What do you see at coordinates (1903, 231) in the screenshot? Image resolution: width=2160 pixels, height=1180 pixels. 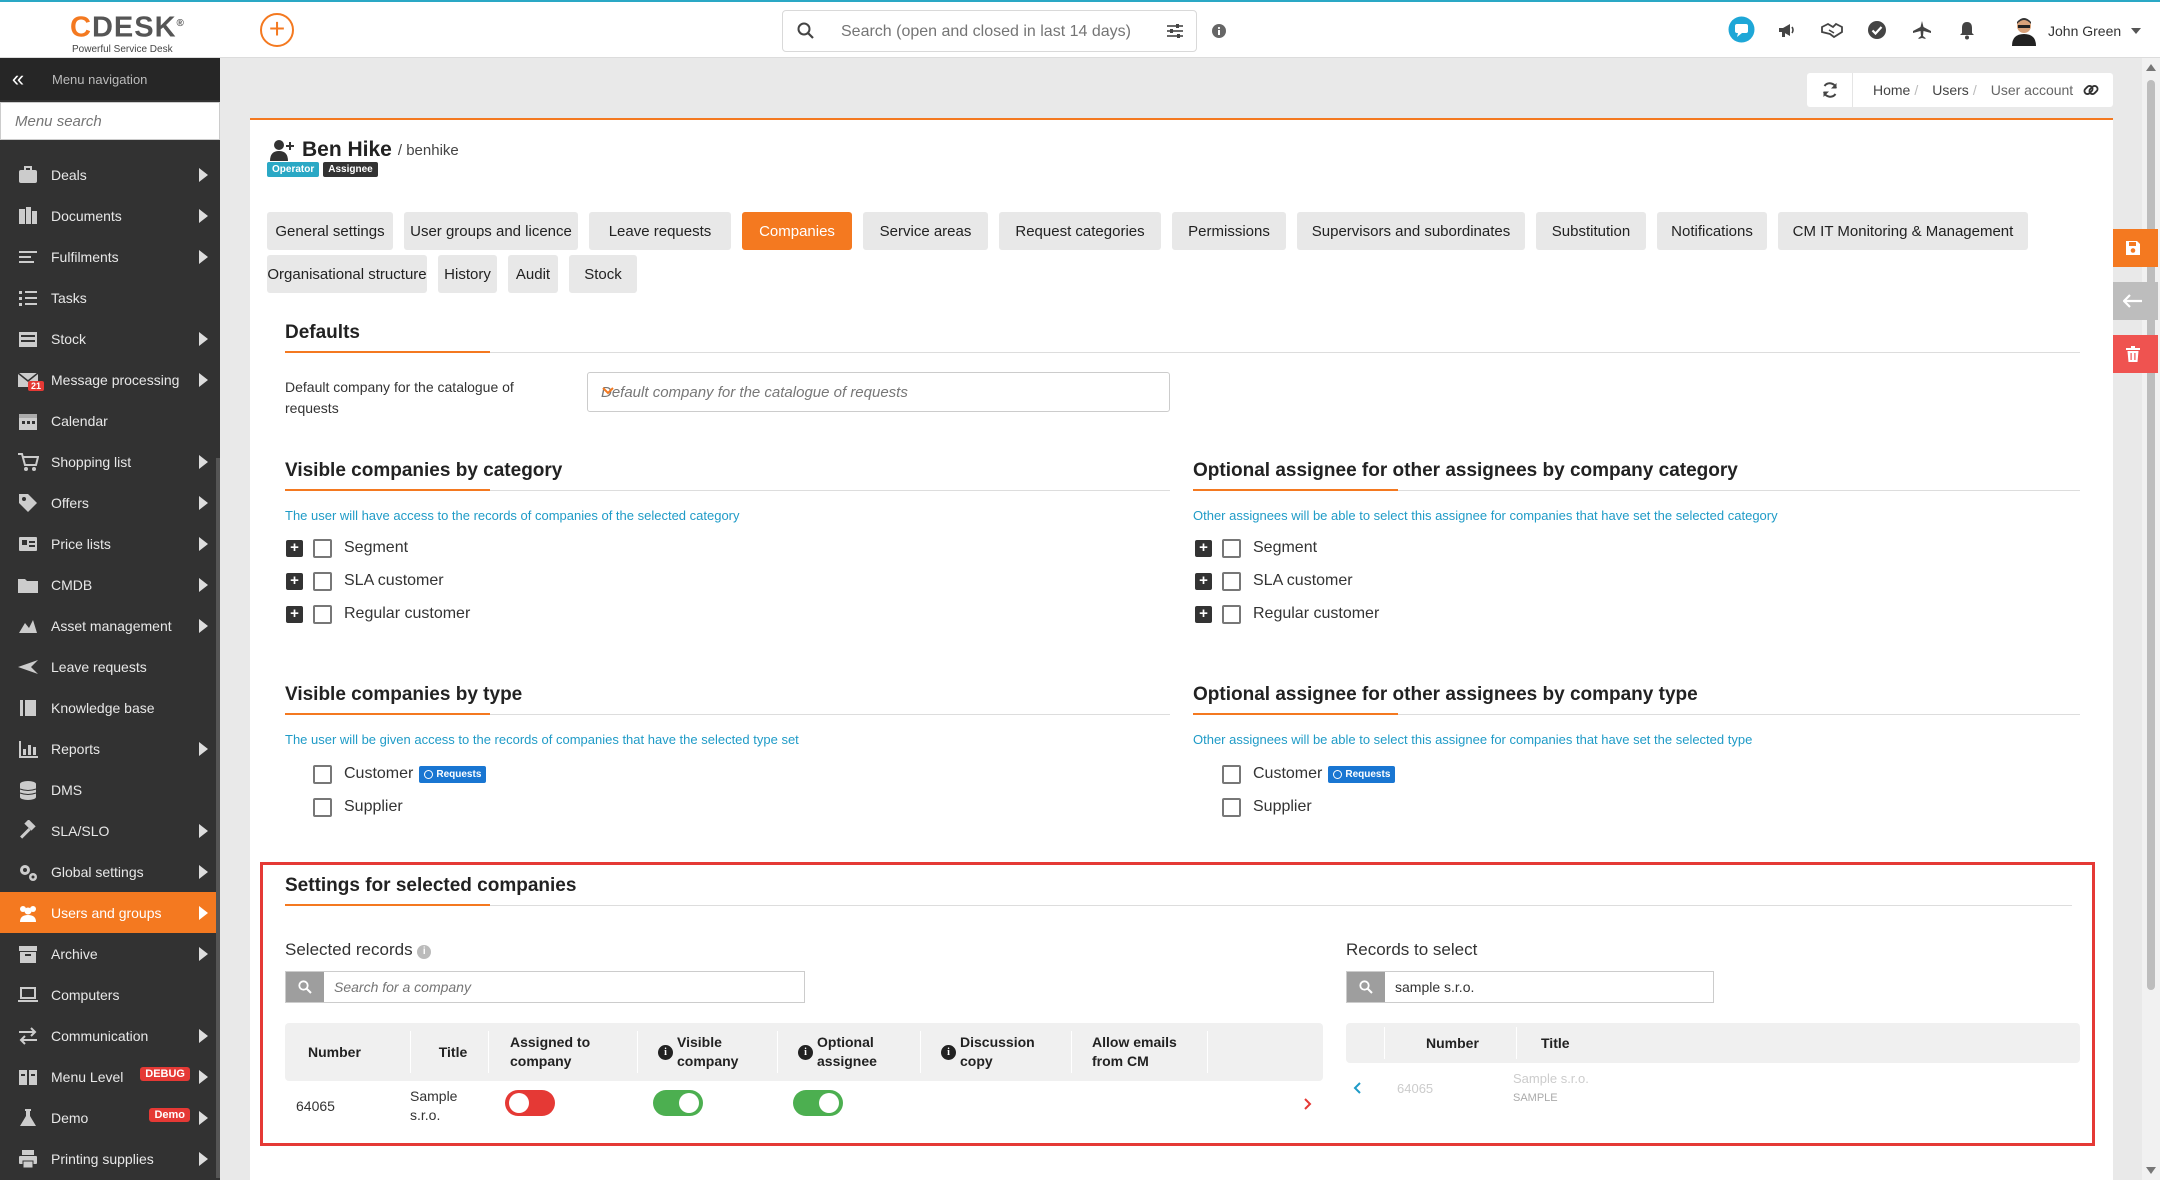 I see `tab-cm-it-monitoring-management: CM IT Monitoring & Management` at bounding box center [1903, 231].